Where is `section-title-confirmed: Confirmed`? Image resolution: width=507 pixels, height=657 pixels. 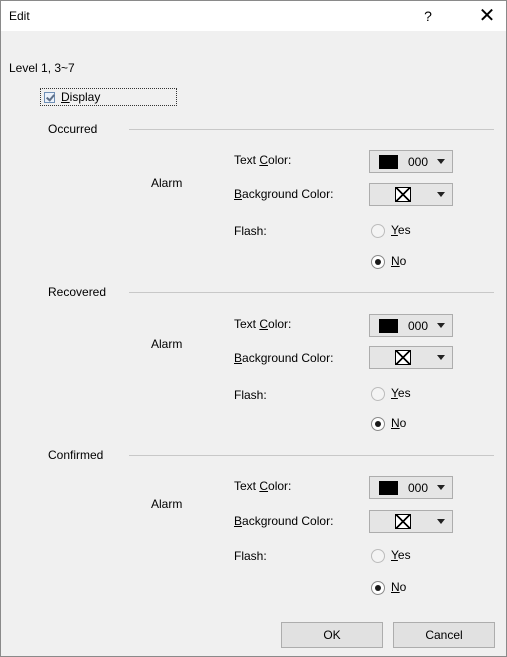 section-title-confirmed: Confirmed is located at coordinates (76, 455).